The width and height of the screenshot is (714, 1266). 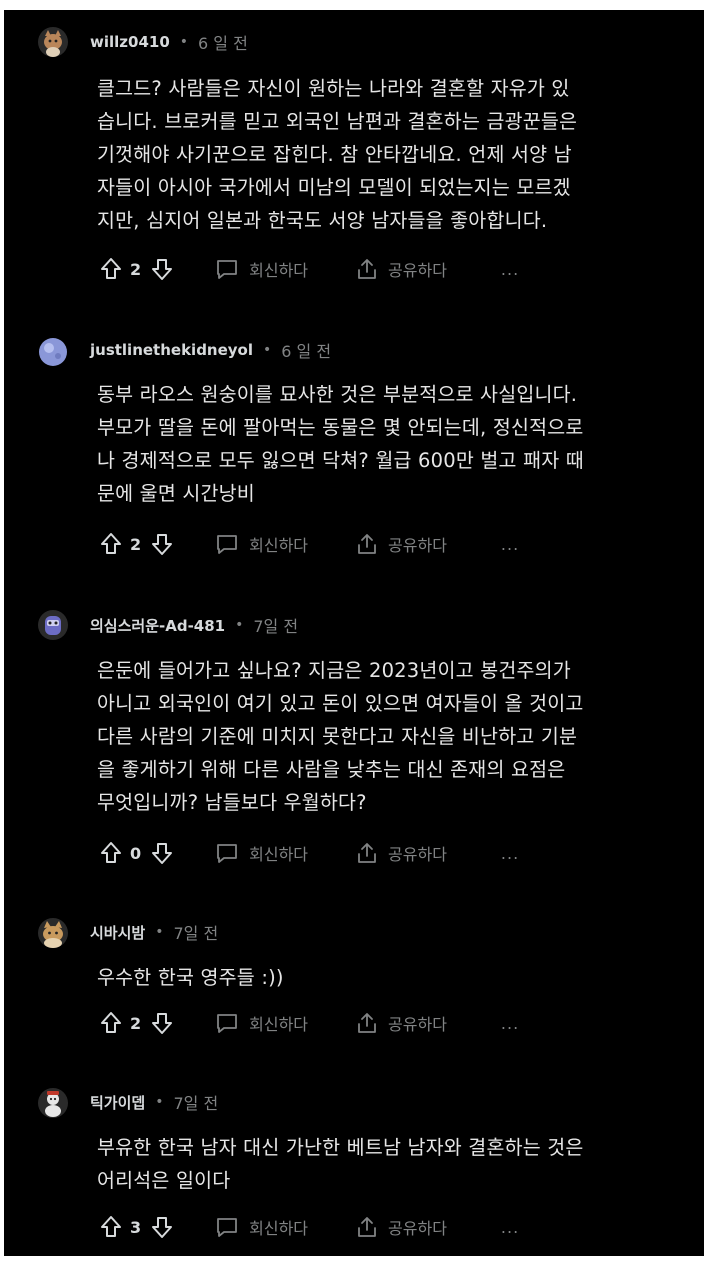 What do you see at coordinates (392, 977) in the screenshot?
I see `comment-body: 우수한 한국 영주들 :))` at bounding box center [392, 977].